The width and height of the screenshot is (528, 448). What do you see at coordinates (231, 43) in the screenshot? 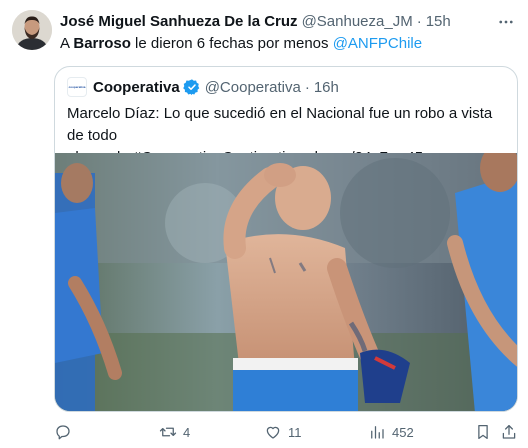
I see `tweet-text-part: le dieron 6 fechas por menos` at bounding box center [231, 43].